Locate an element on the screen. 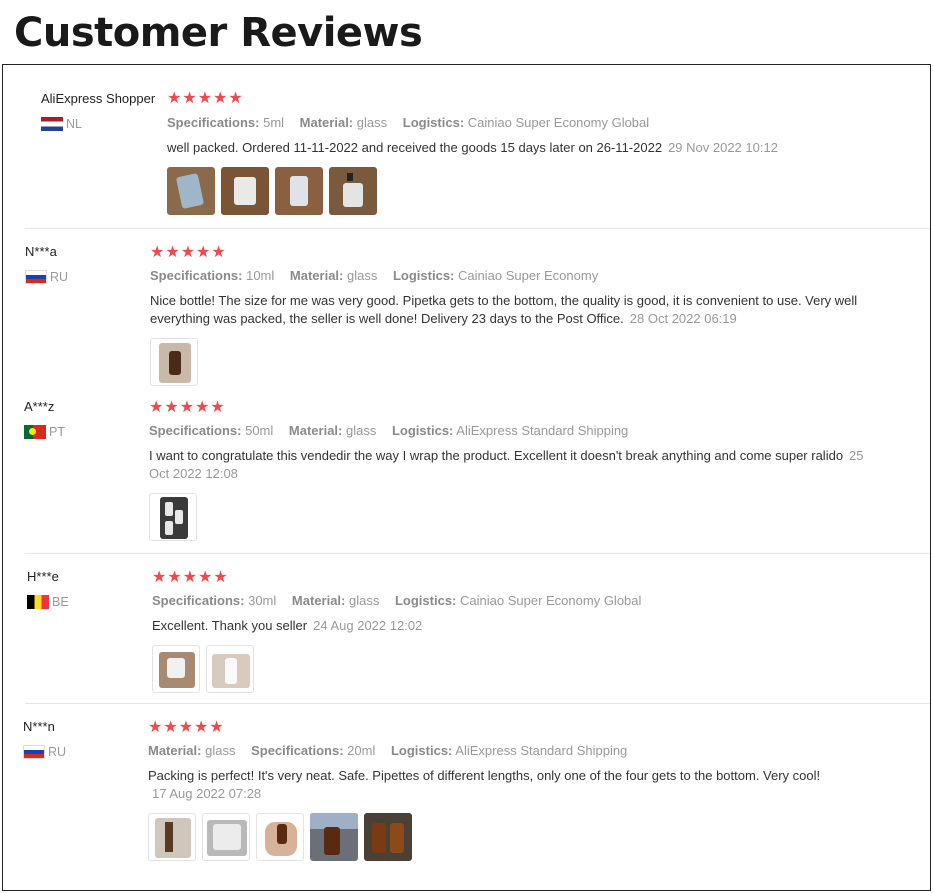 The image size is (934, 893). review-body: Excellent. Thank you seller is located at coordinates (230, 625).